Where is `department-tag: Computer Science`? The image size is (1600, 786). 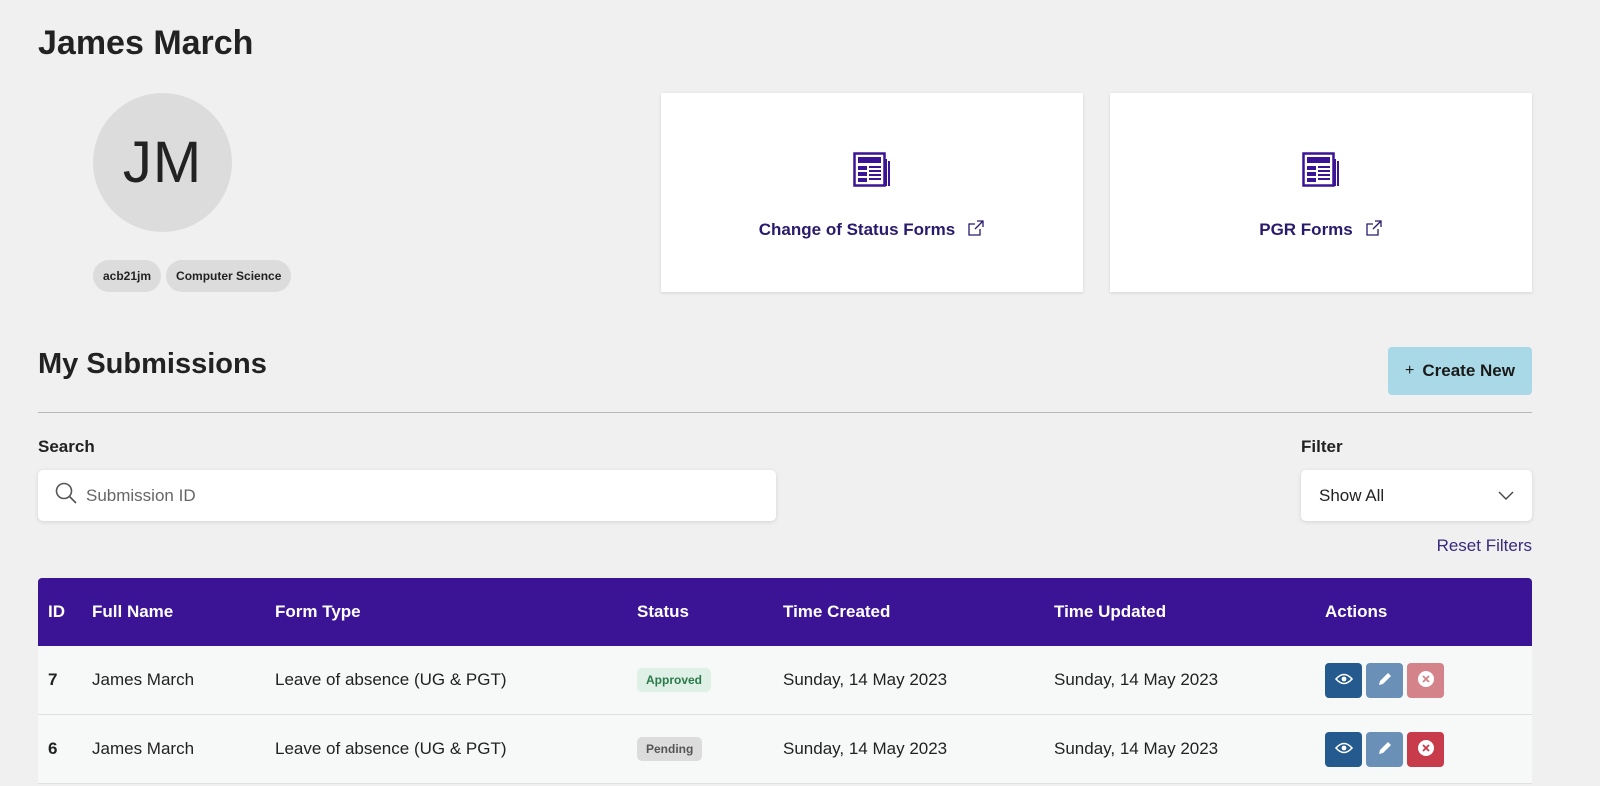
department-tag: Computer Science is located at coordinates (229, 276).